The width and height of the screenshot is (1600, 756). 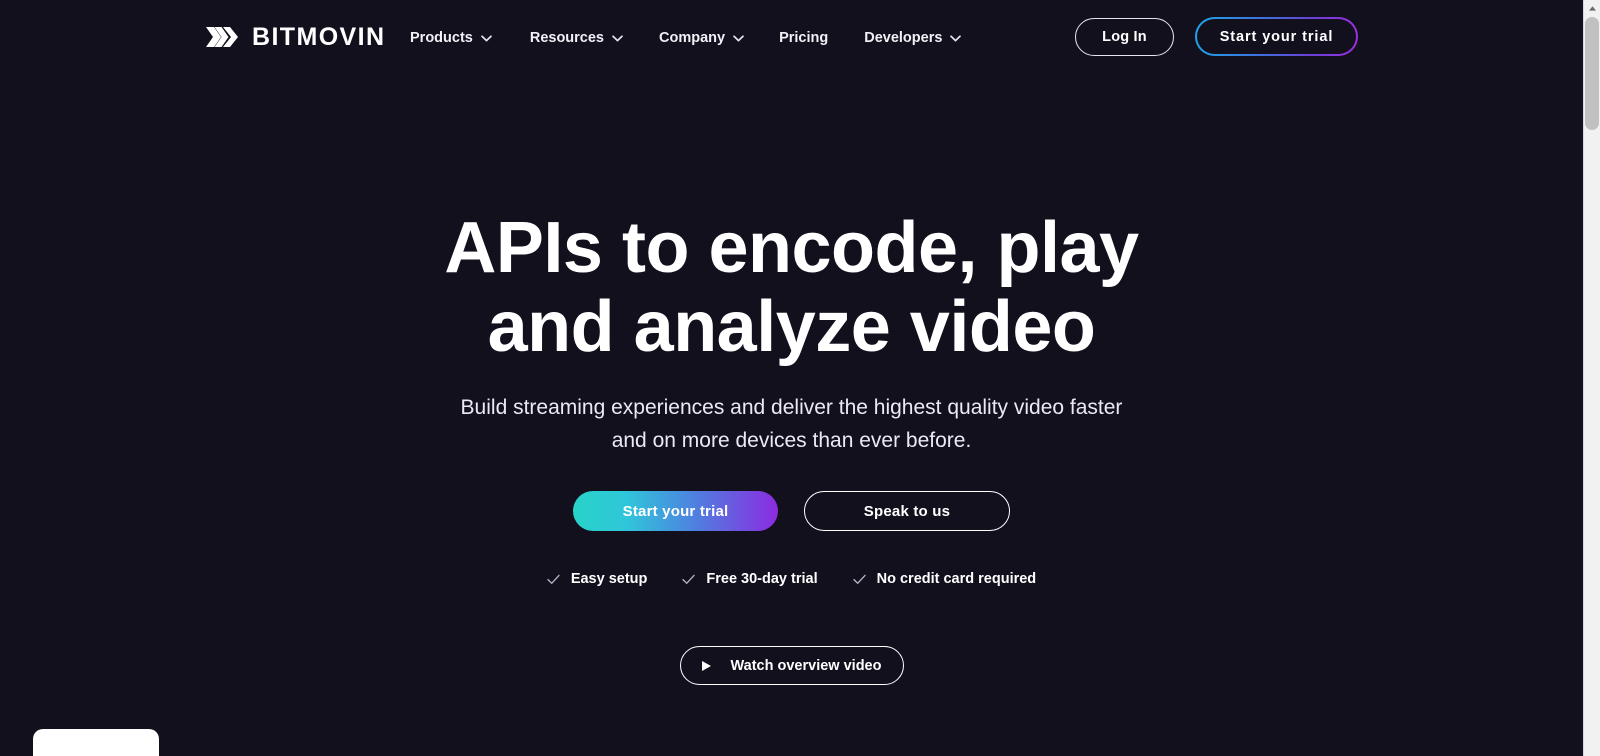 I want to click on headline-line-2: and analyze video, so click(x=791, y=327).